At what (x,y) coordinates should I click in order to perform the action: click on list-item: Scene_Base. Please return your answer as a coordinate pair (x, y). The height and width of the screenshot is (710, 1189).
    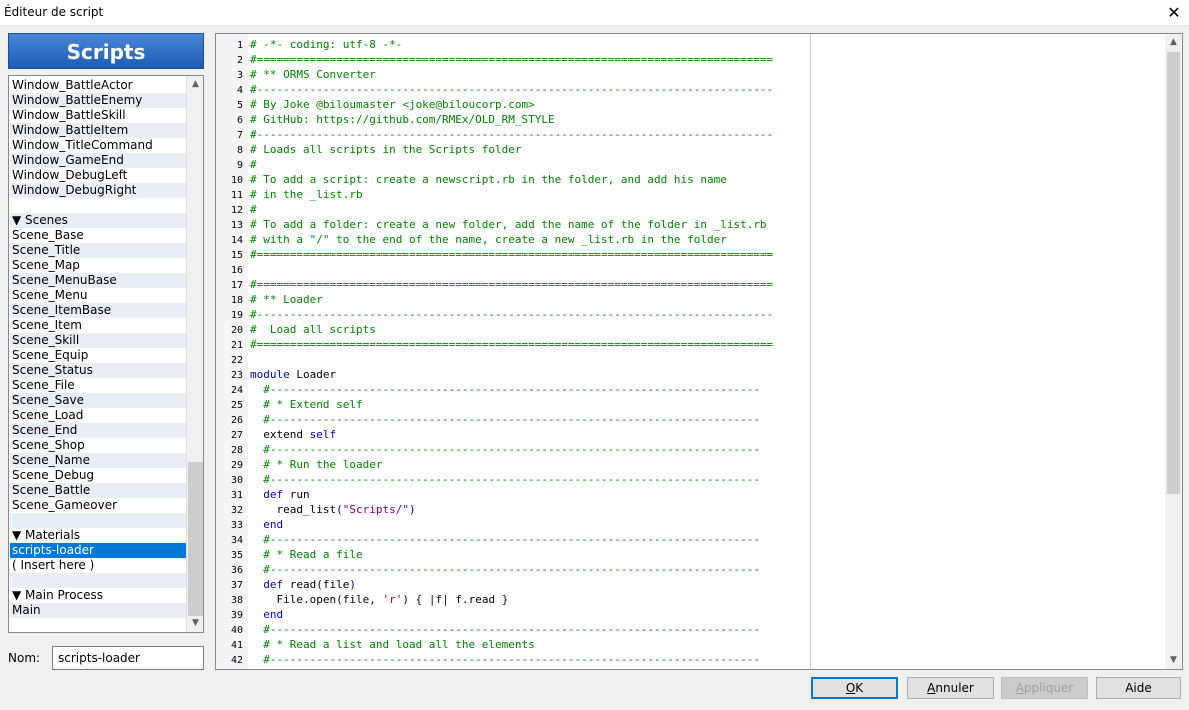
    Looking at the image, I should click on (98, 235).